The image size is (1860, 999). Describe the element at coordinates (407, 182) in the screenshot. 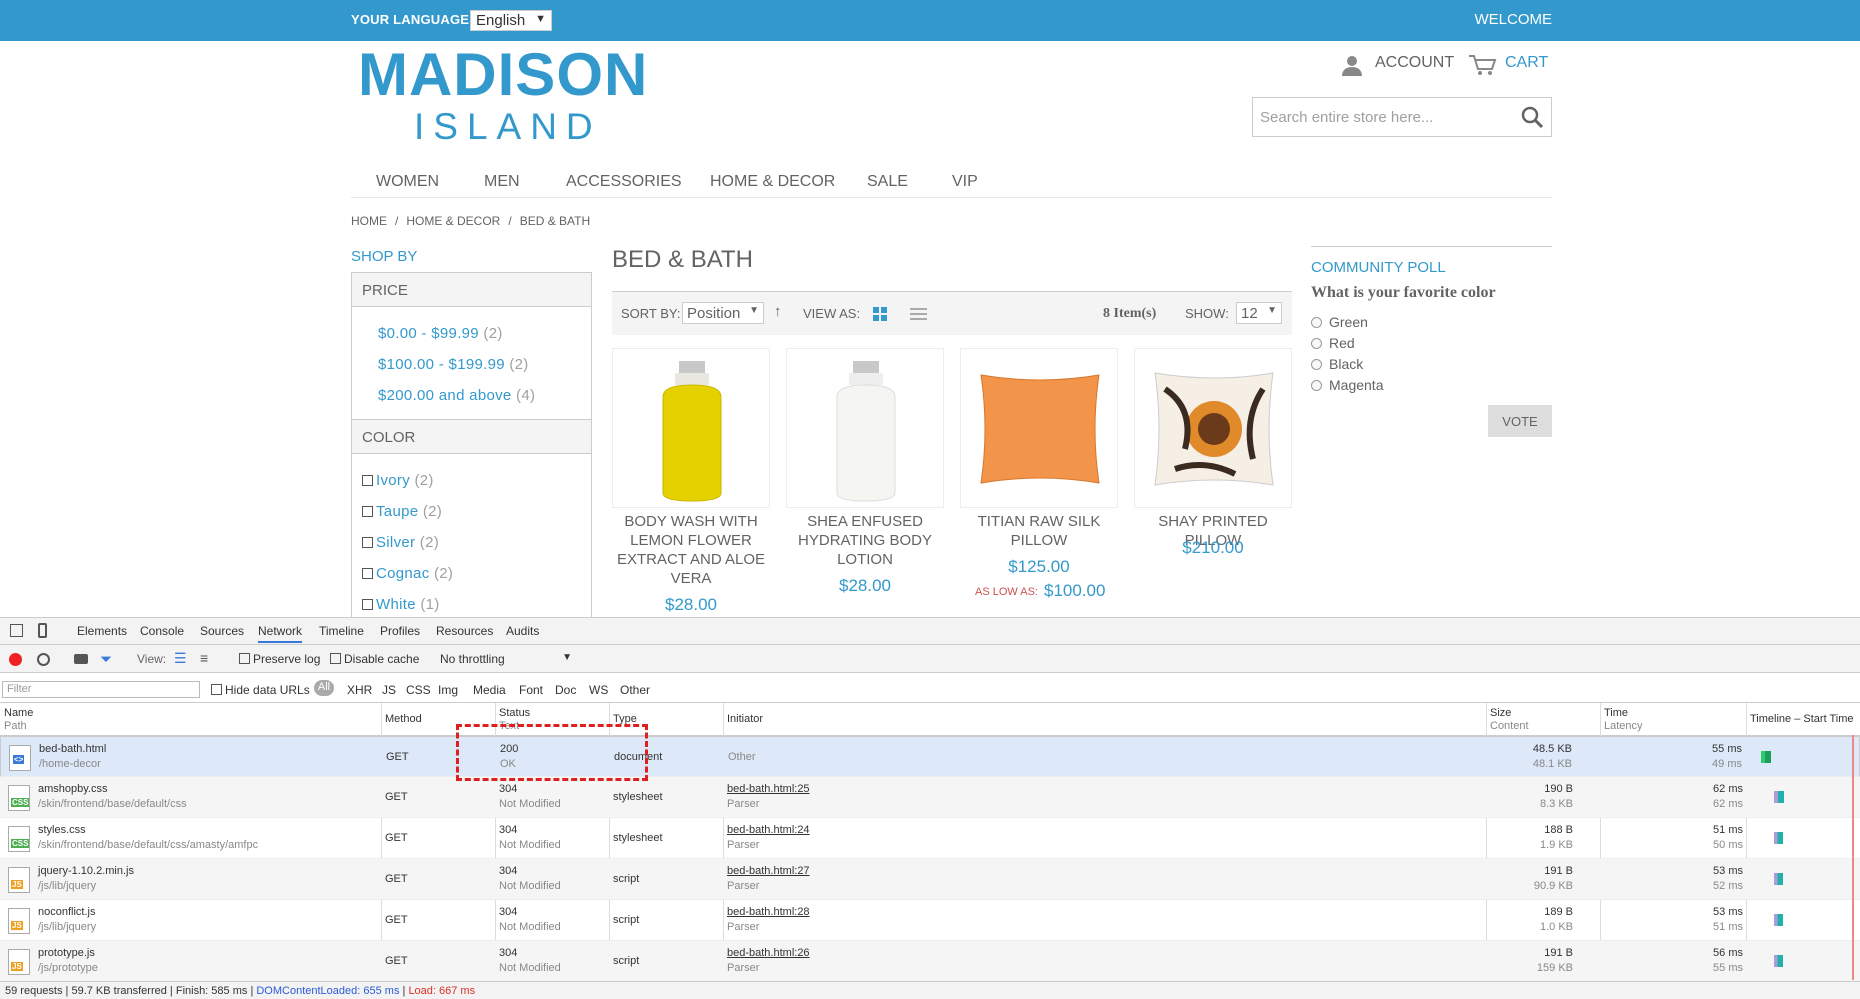

I see `nav-item-women: WOMEN` at that location.